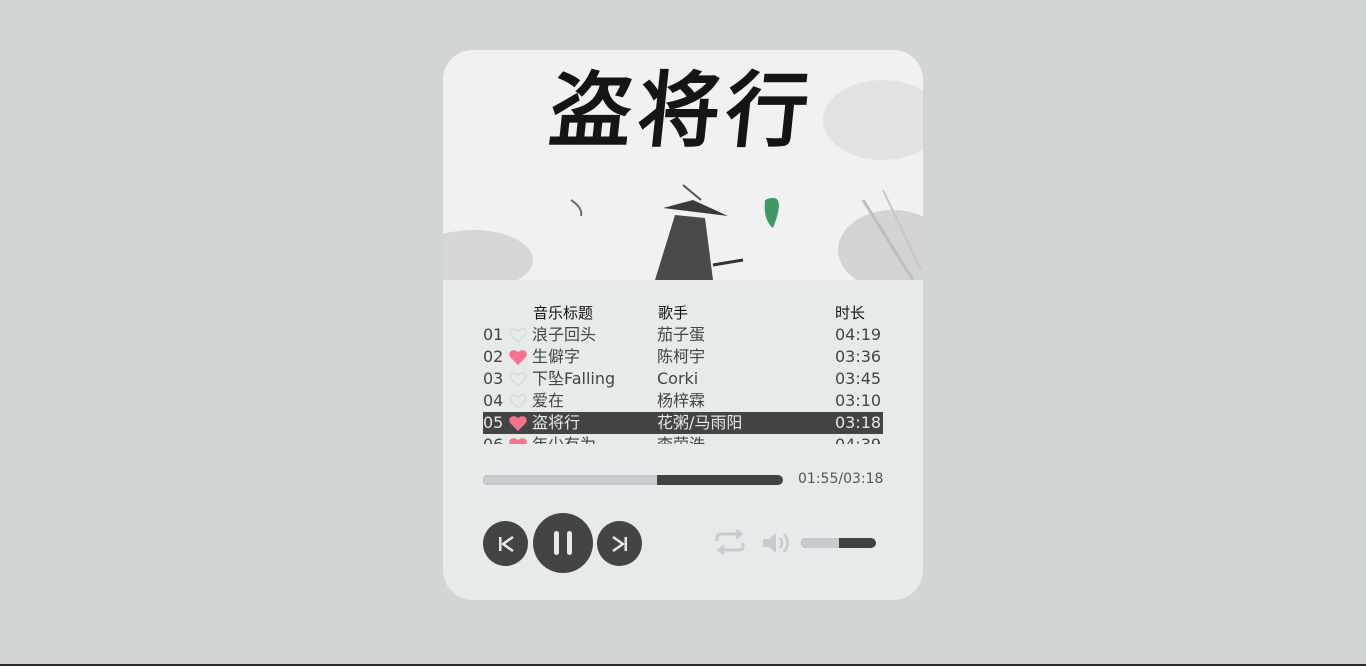  I want to click on header-duration: 时长, so click(850, 313).